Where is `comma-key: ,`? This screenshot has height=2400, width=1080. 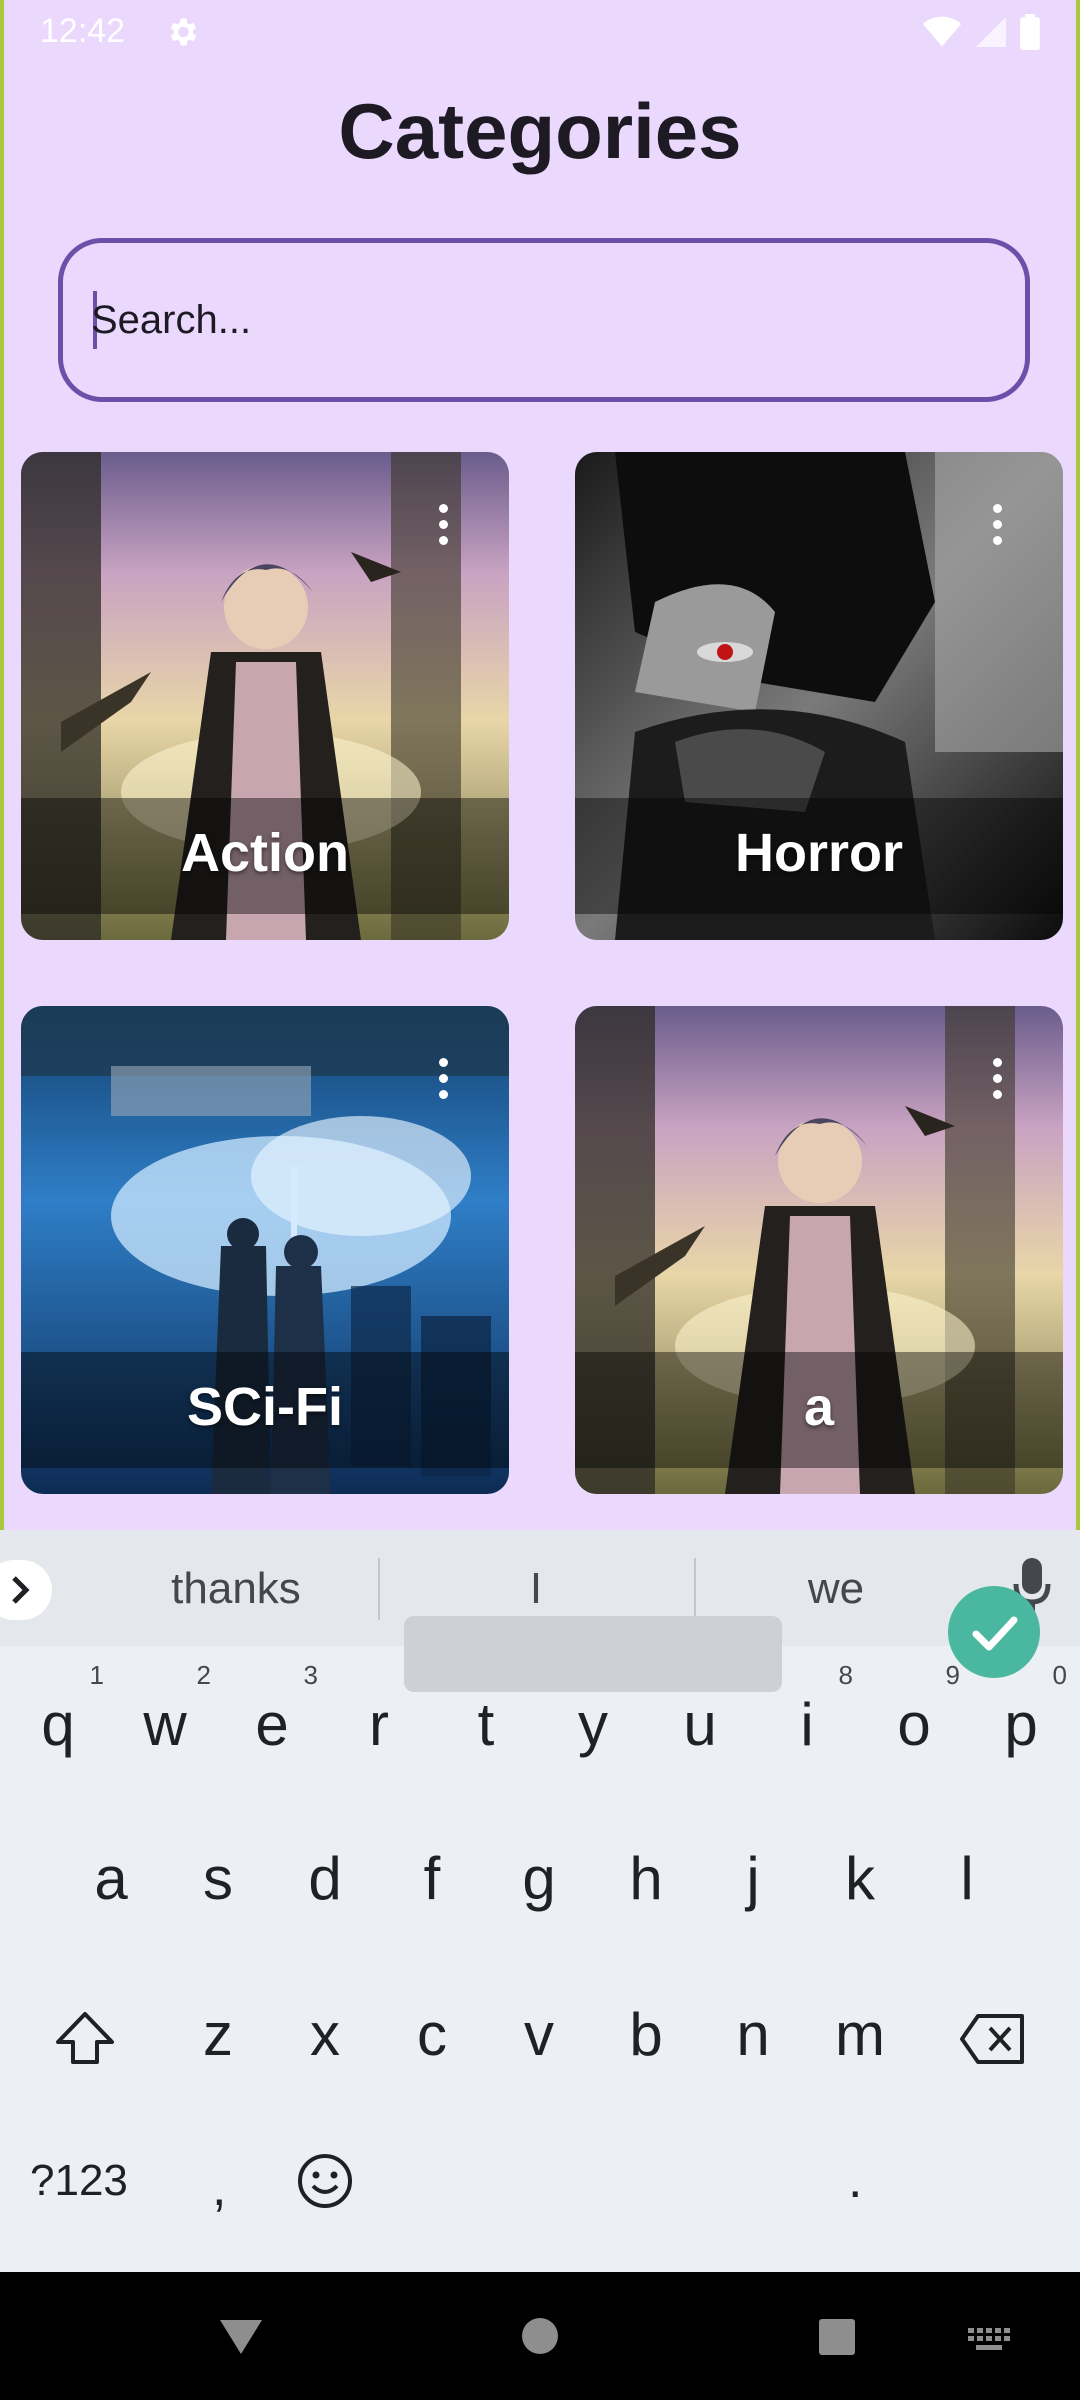
comma-key: , is located at coordinates (219, 2188).